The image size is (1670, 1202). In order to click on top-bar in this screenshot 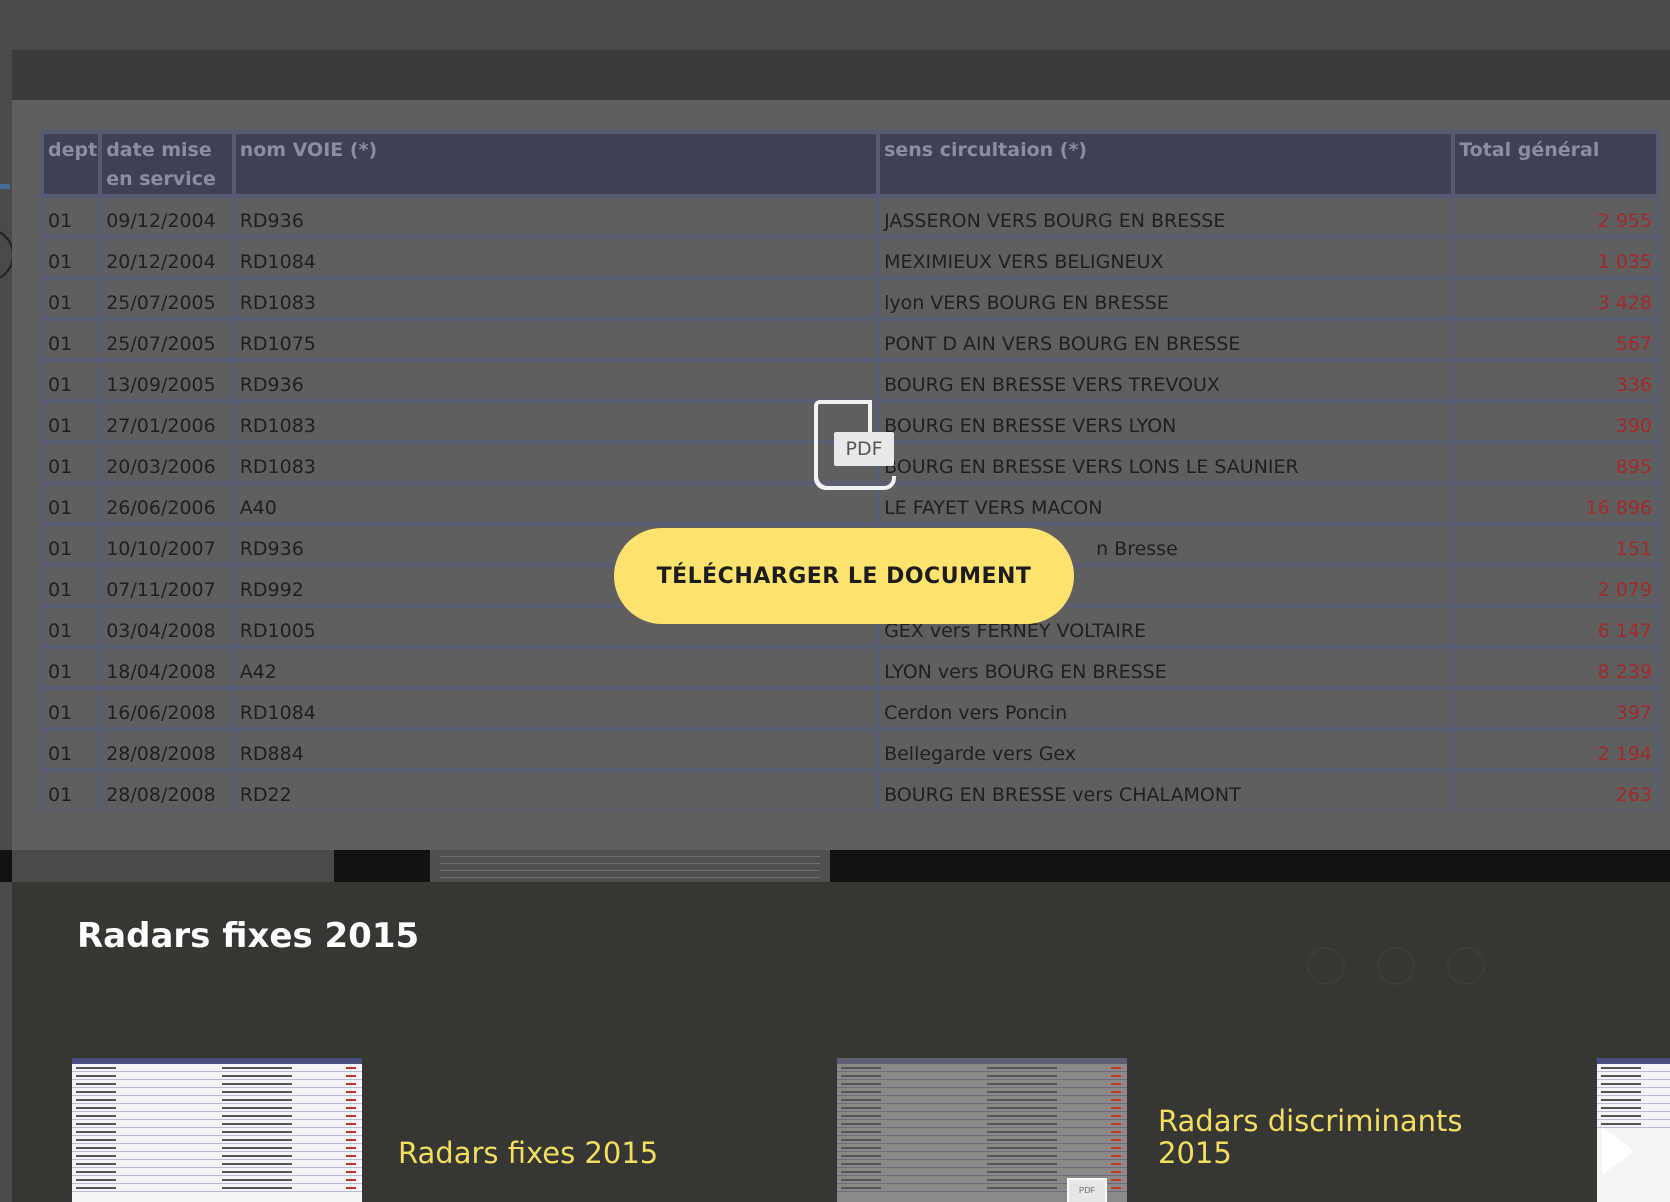, I will do `click(835, 25)`.